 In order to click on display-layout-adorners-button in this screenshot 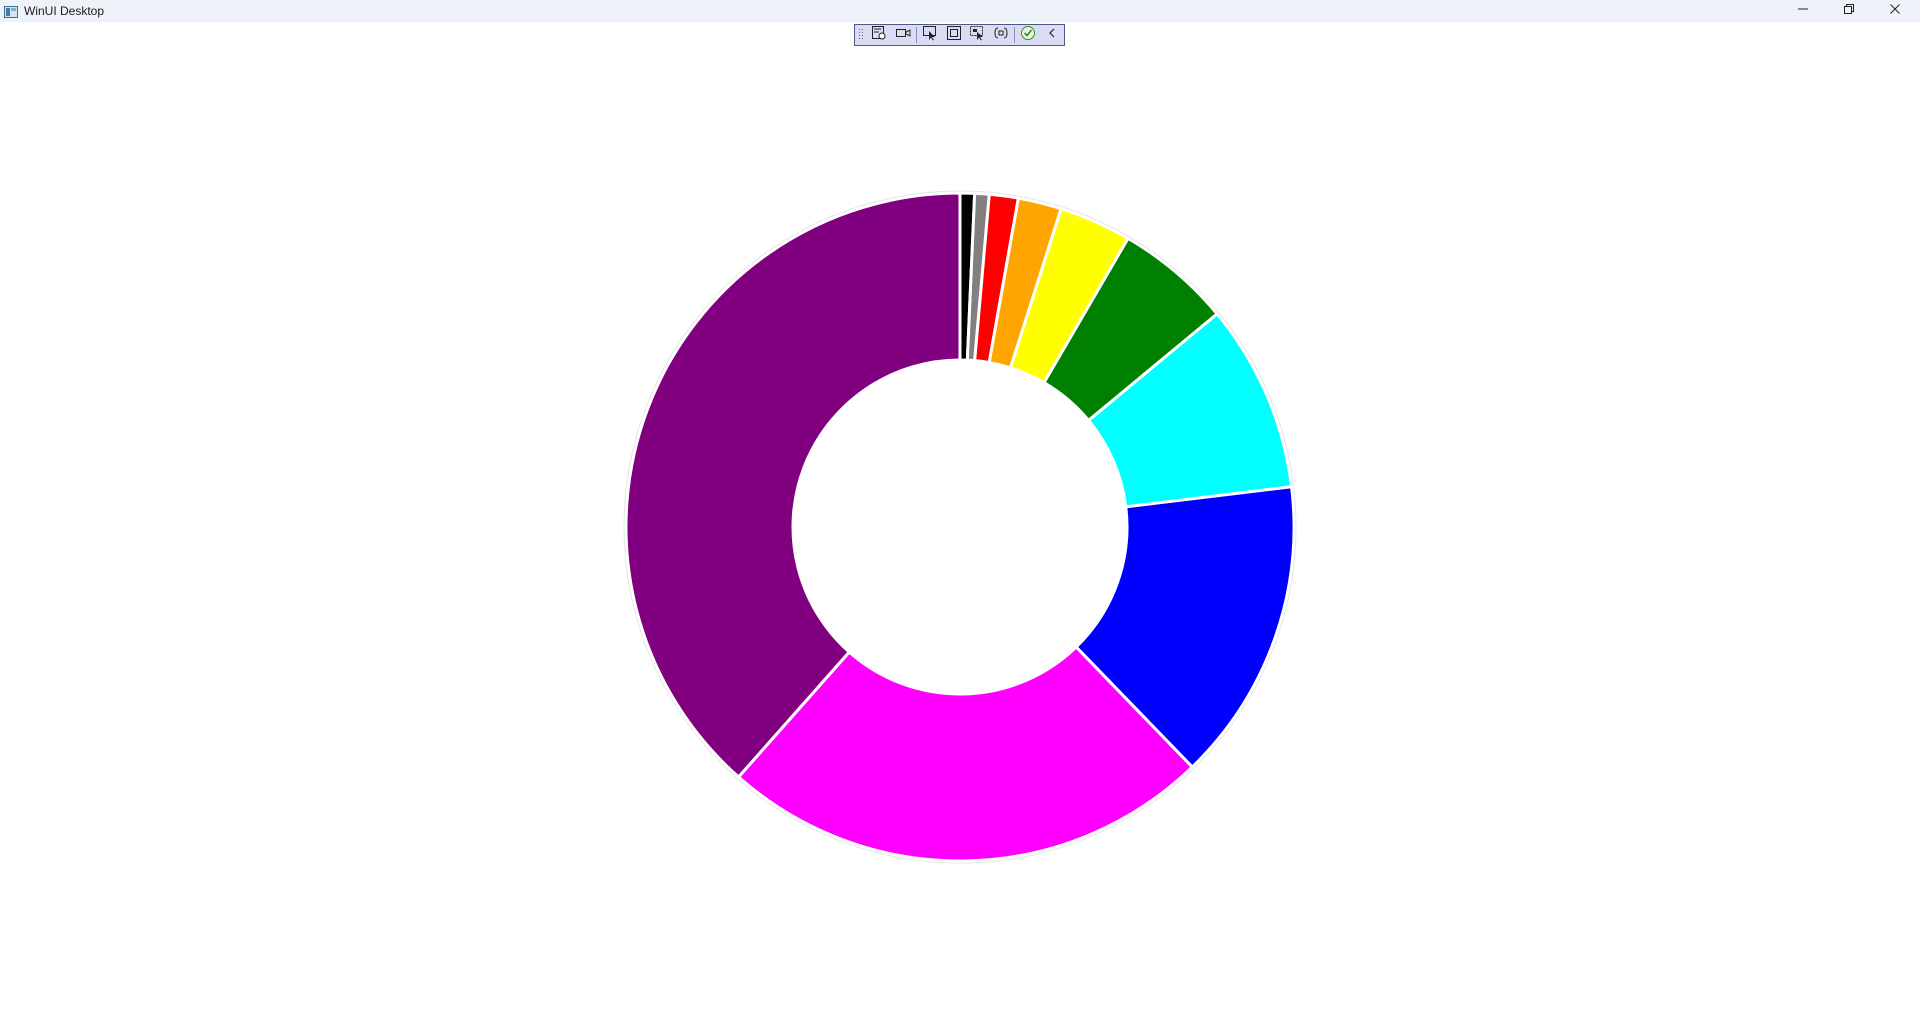, I will do `click(954, 35)`.